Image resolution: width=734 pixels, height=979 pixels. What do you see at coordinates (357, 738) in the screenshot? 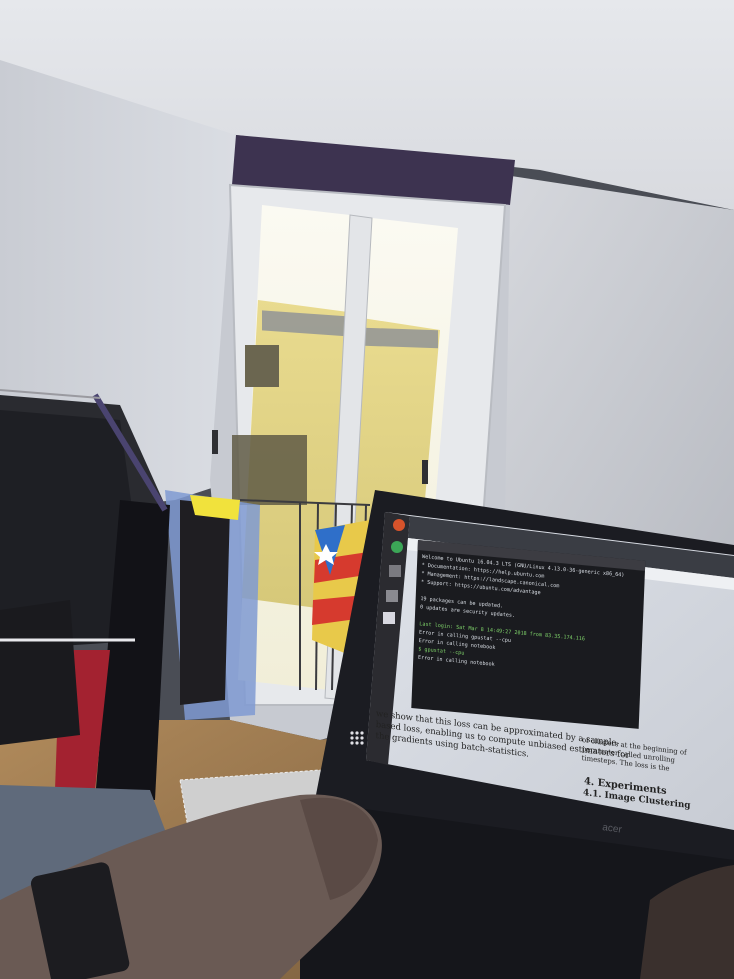
I see `app-grid-icon` at bounding box center [357, 738].